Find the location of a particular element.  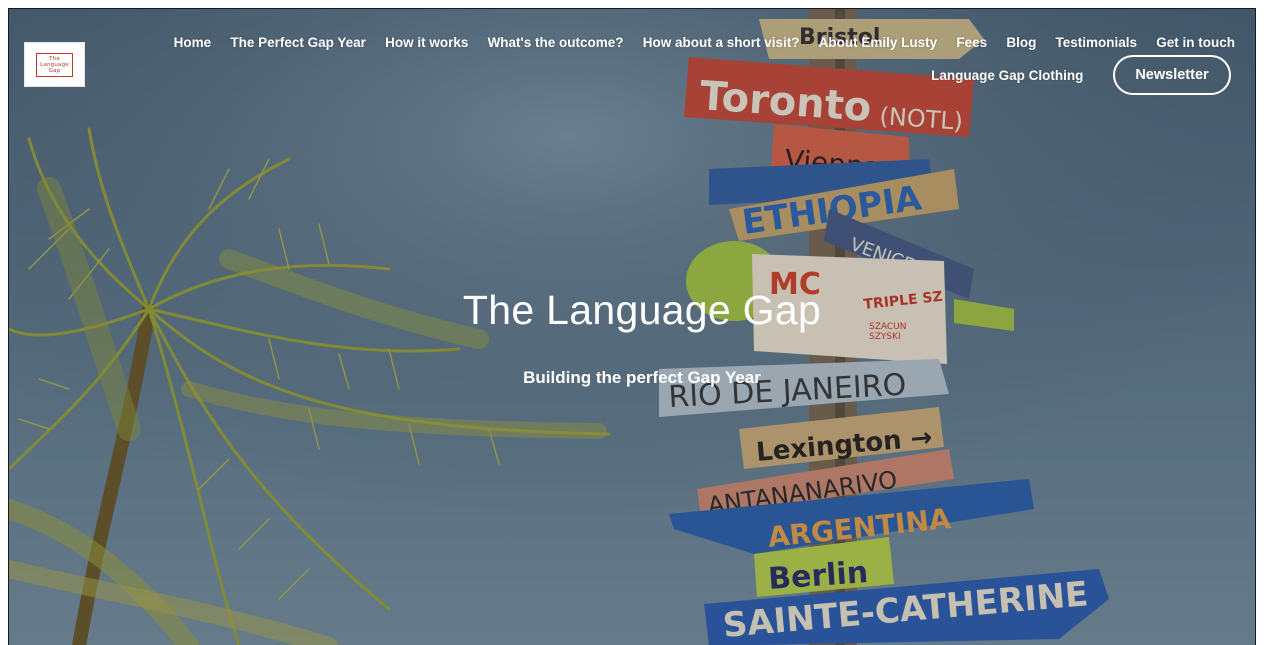

nav-item-short-visit: How about a short visit? is located at coordinates (721, 42).